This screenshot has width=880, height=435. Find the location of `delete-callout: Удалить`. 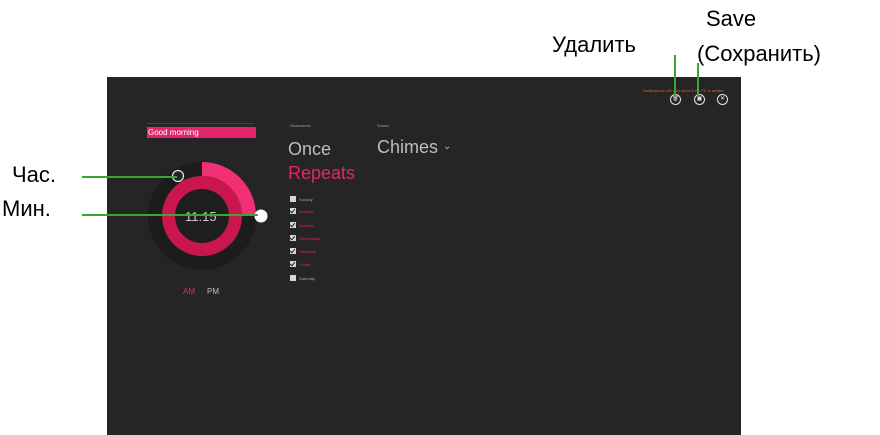

delete-callout: Удалить is located at coordinates (594, 44).